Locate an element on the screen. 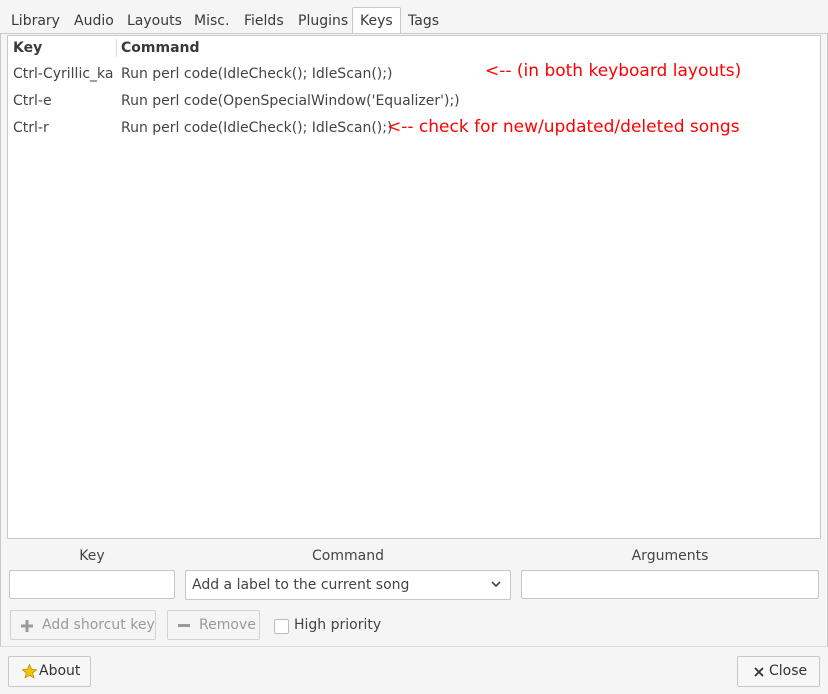 This screenshot has height=694, width=828. tab-fields: Fields is located at coordinates (264, 21).